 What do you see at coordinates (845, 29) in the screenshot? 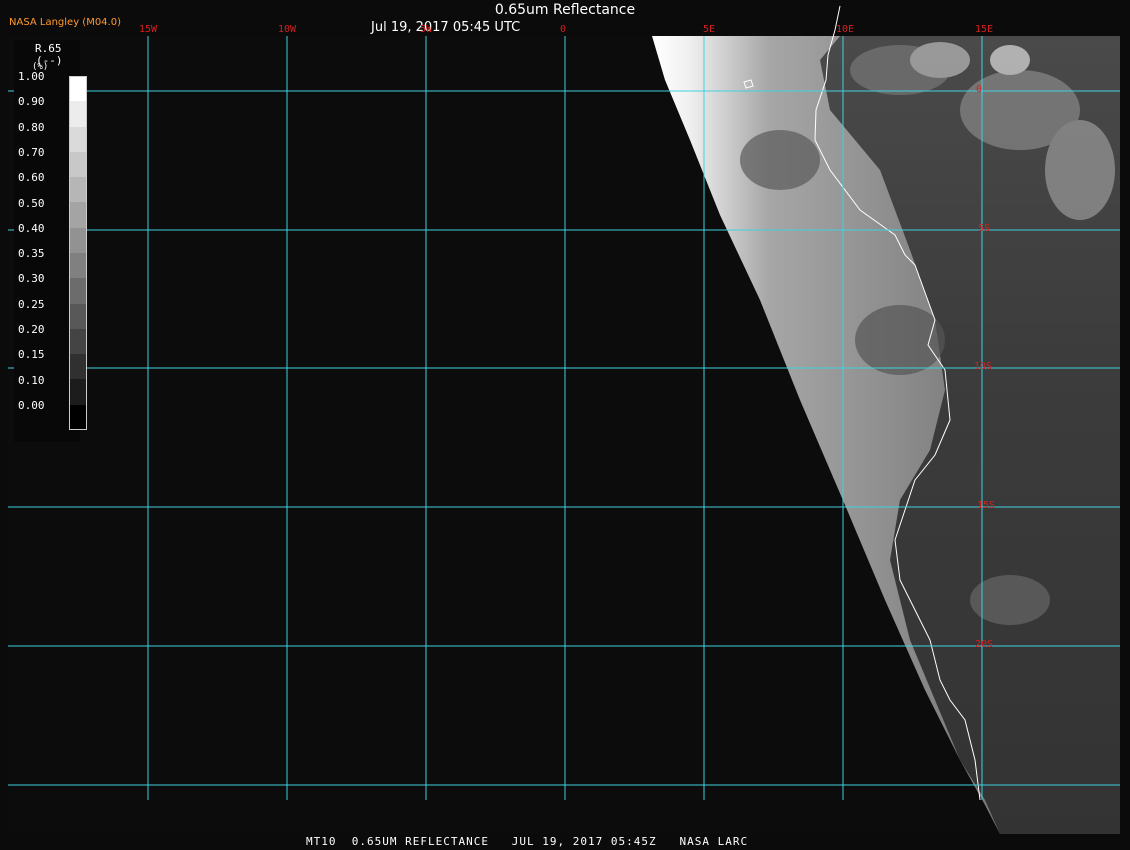
I see `lon-label-10e: 10E` at bounding box center [845, 29].